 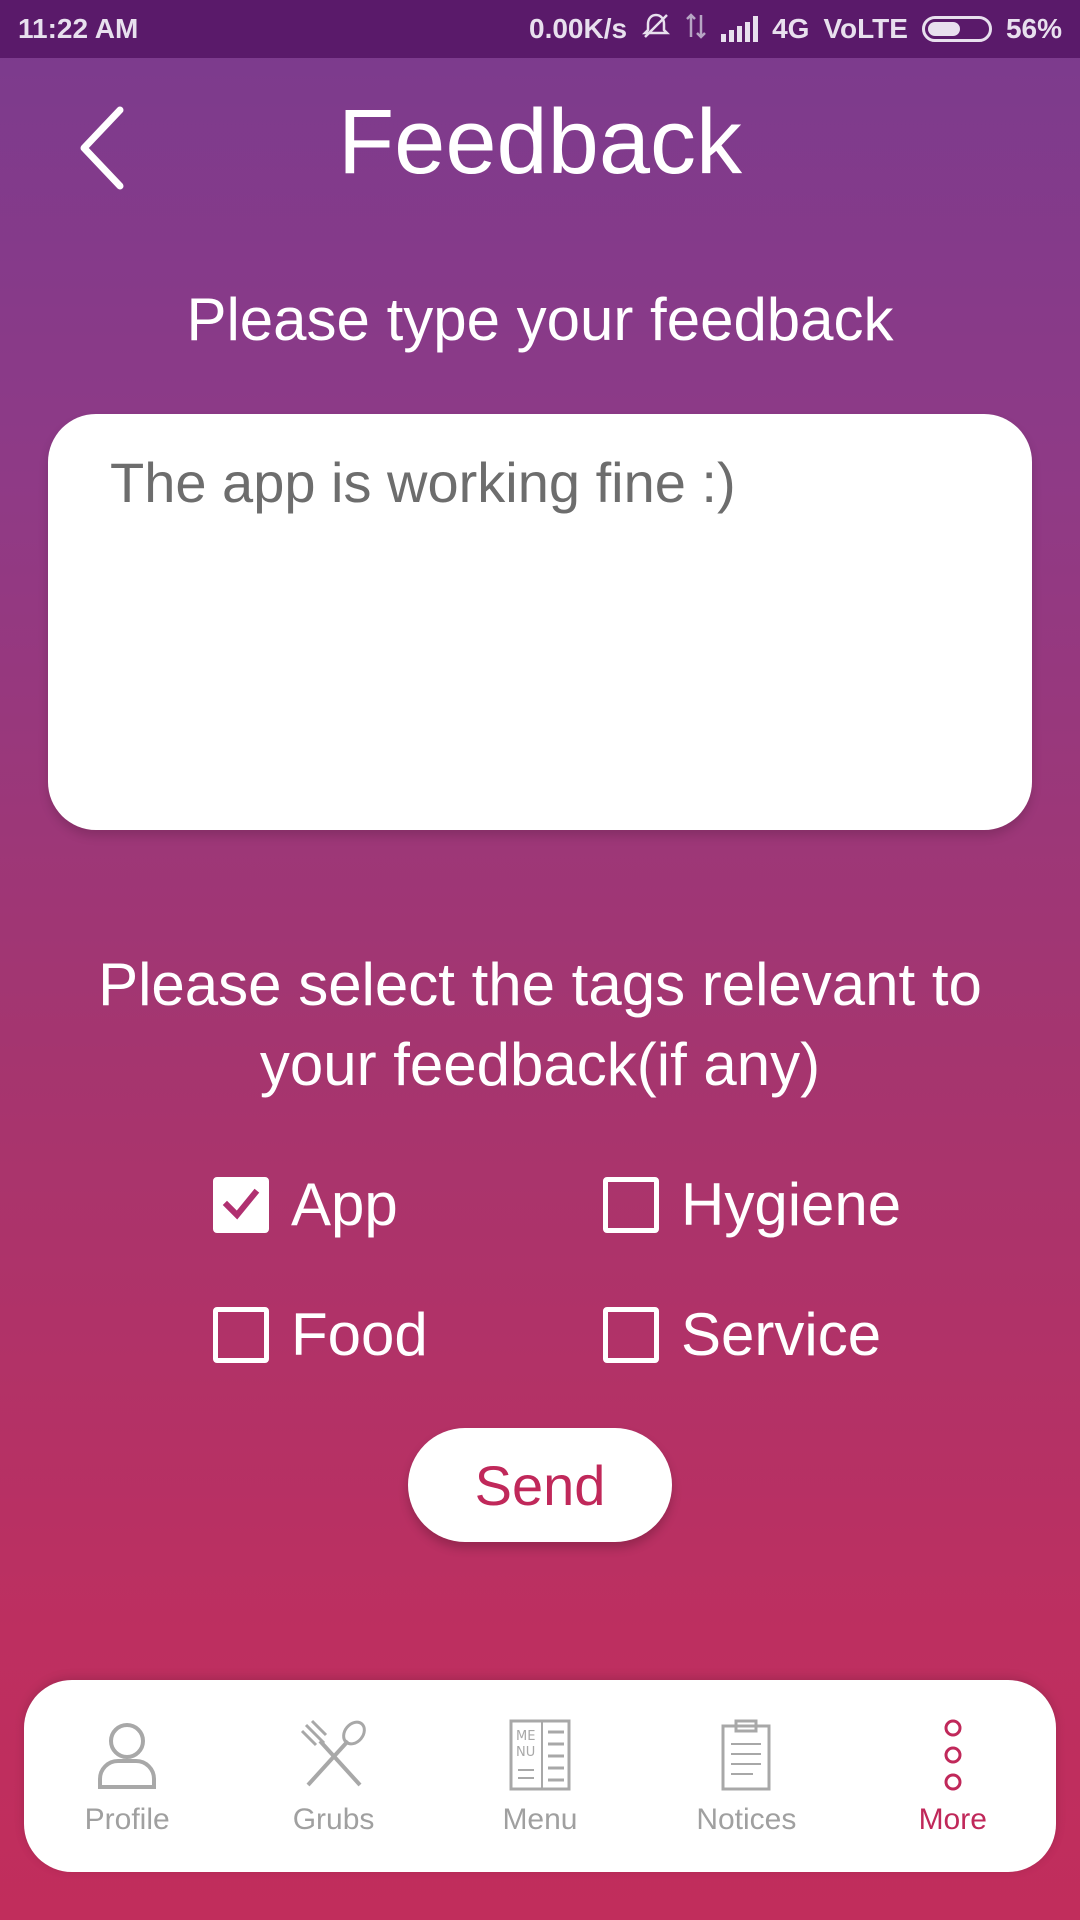 I want to click on nav-label: Profile, so click(x=127, y=1819).